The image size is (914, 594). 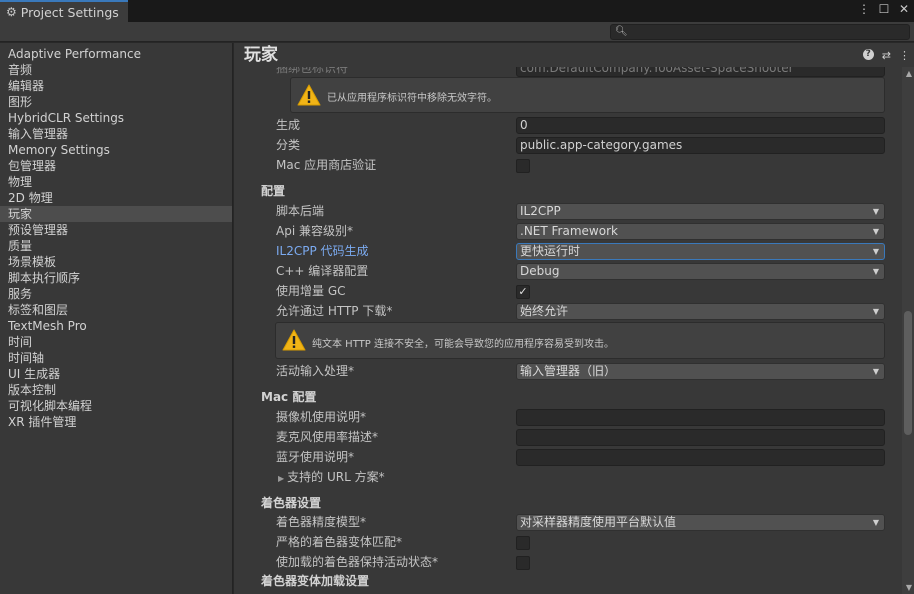 I want to click on preset-icon: ⇄, so click(x=886, y=55).